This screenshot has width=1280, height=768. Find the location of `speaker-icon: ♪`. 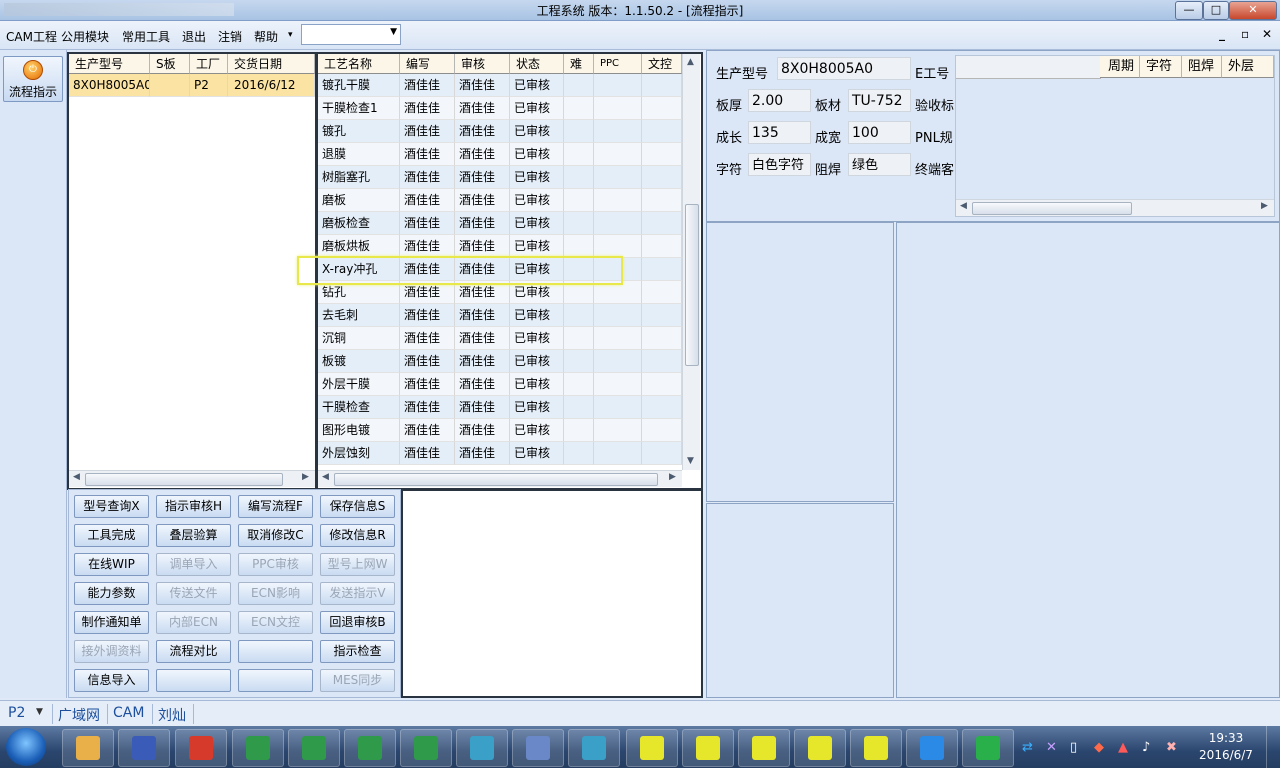

speaker-icon: ♪ is located at coordinates (1146, 747).